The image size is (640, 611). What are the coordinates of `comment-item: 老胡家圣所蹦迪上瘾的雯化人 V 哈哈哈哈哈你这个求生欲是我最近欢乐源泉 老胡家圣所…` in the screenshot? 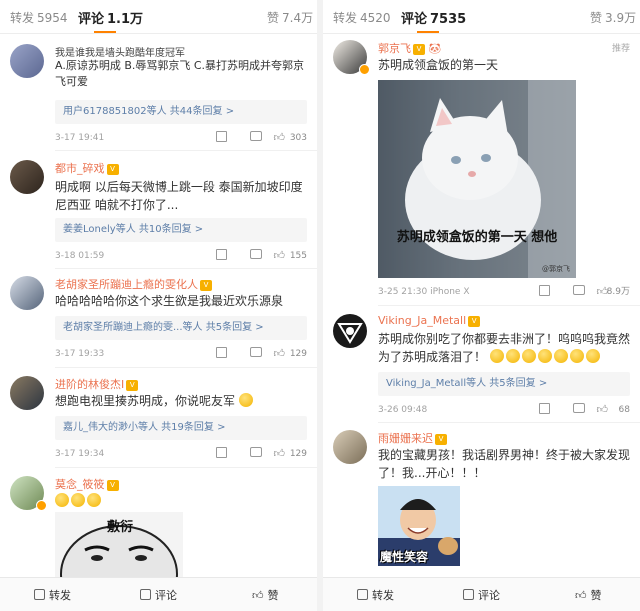 It's located at (158, 320).